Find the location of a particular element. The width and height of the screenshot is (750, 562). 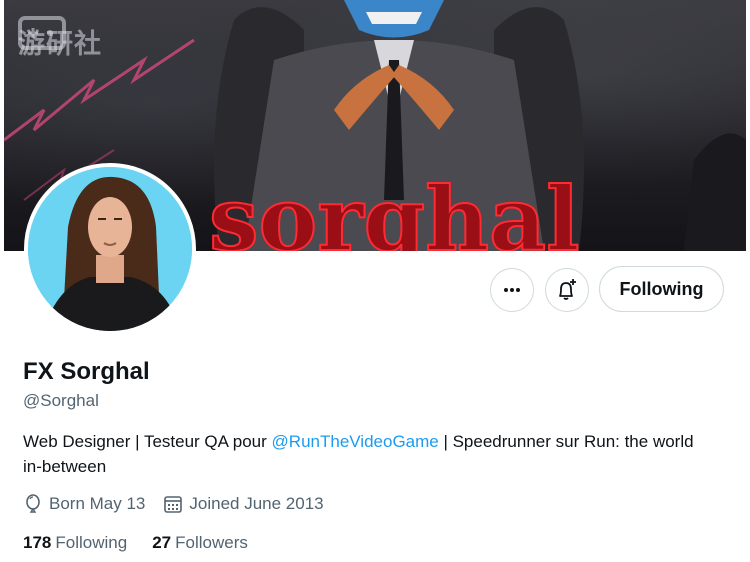

followers-label: Followers is located at coordinates (211, 542).